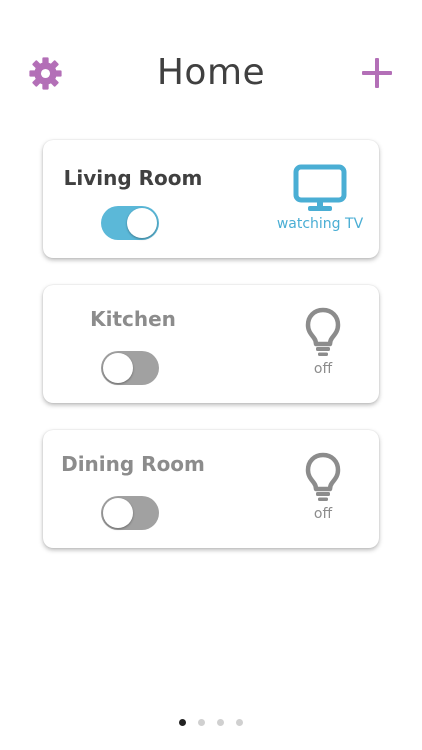  What do you see at coordinates (211, 722) in the screenshot?
I see `page-indicator` at bounding box center [211, 722].